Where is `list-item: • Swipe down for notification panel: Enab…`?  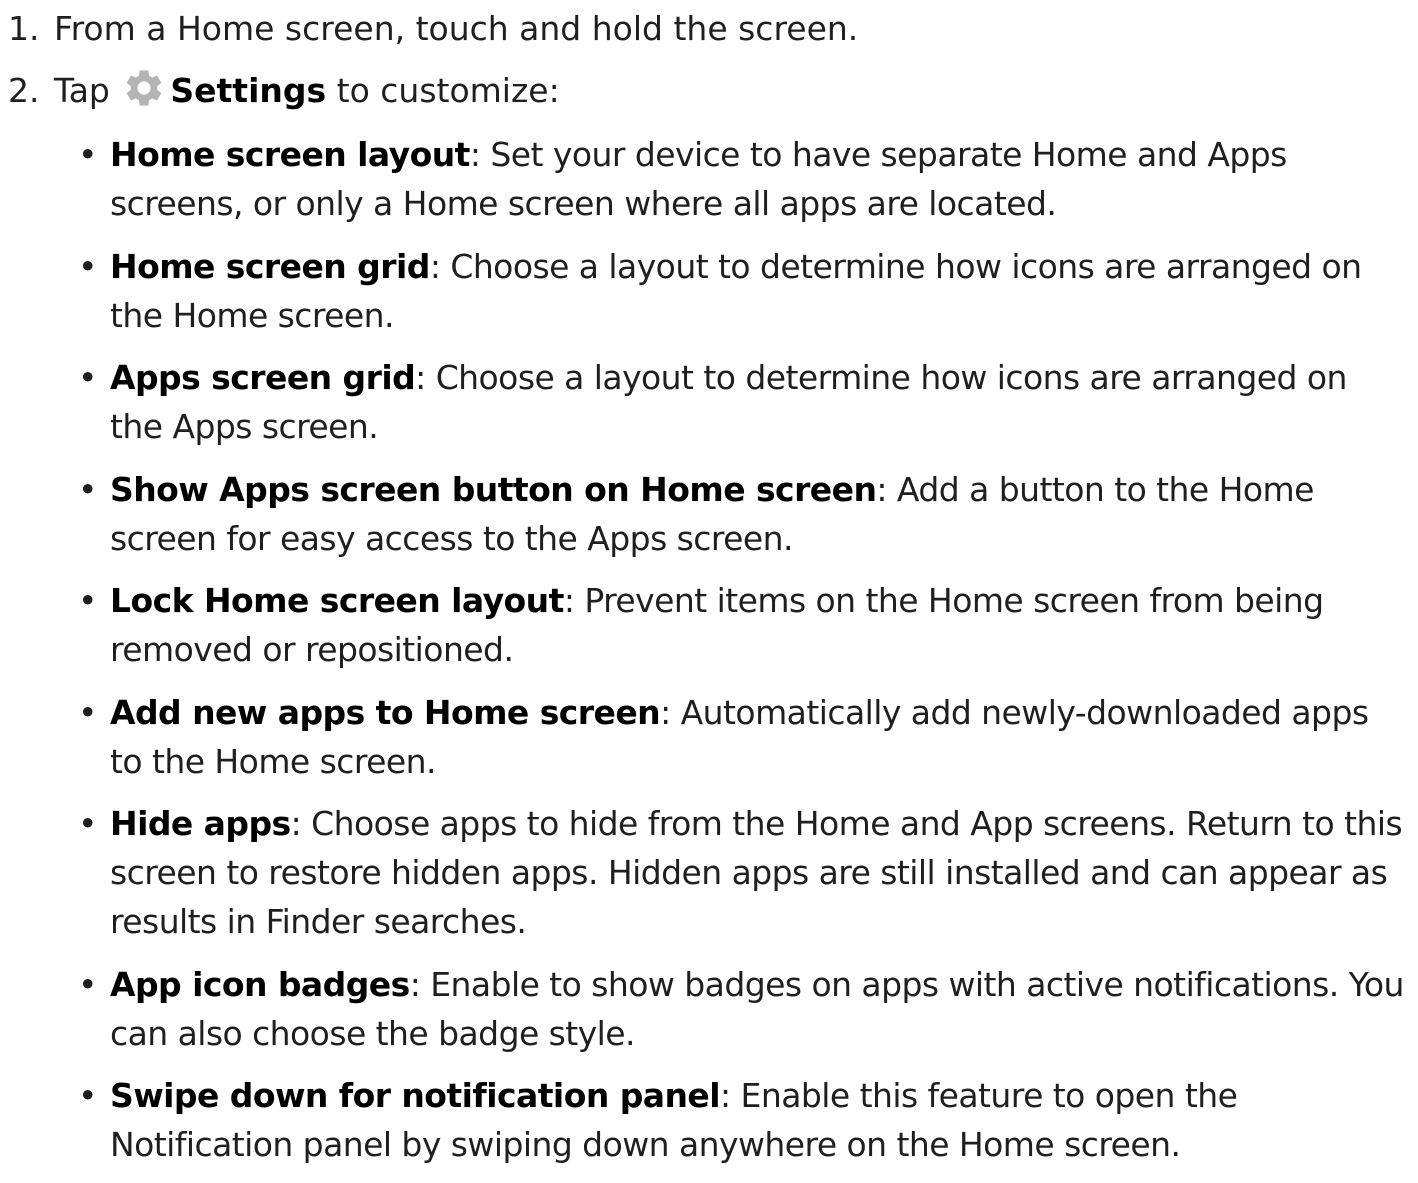 list-item: • Swipe down for notification panel: Enab… is located at coordinates (709, 1120).